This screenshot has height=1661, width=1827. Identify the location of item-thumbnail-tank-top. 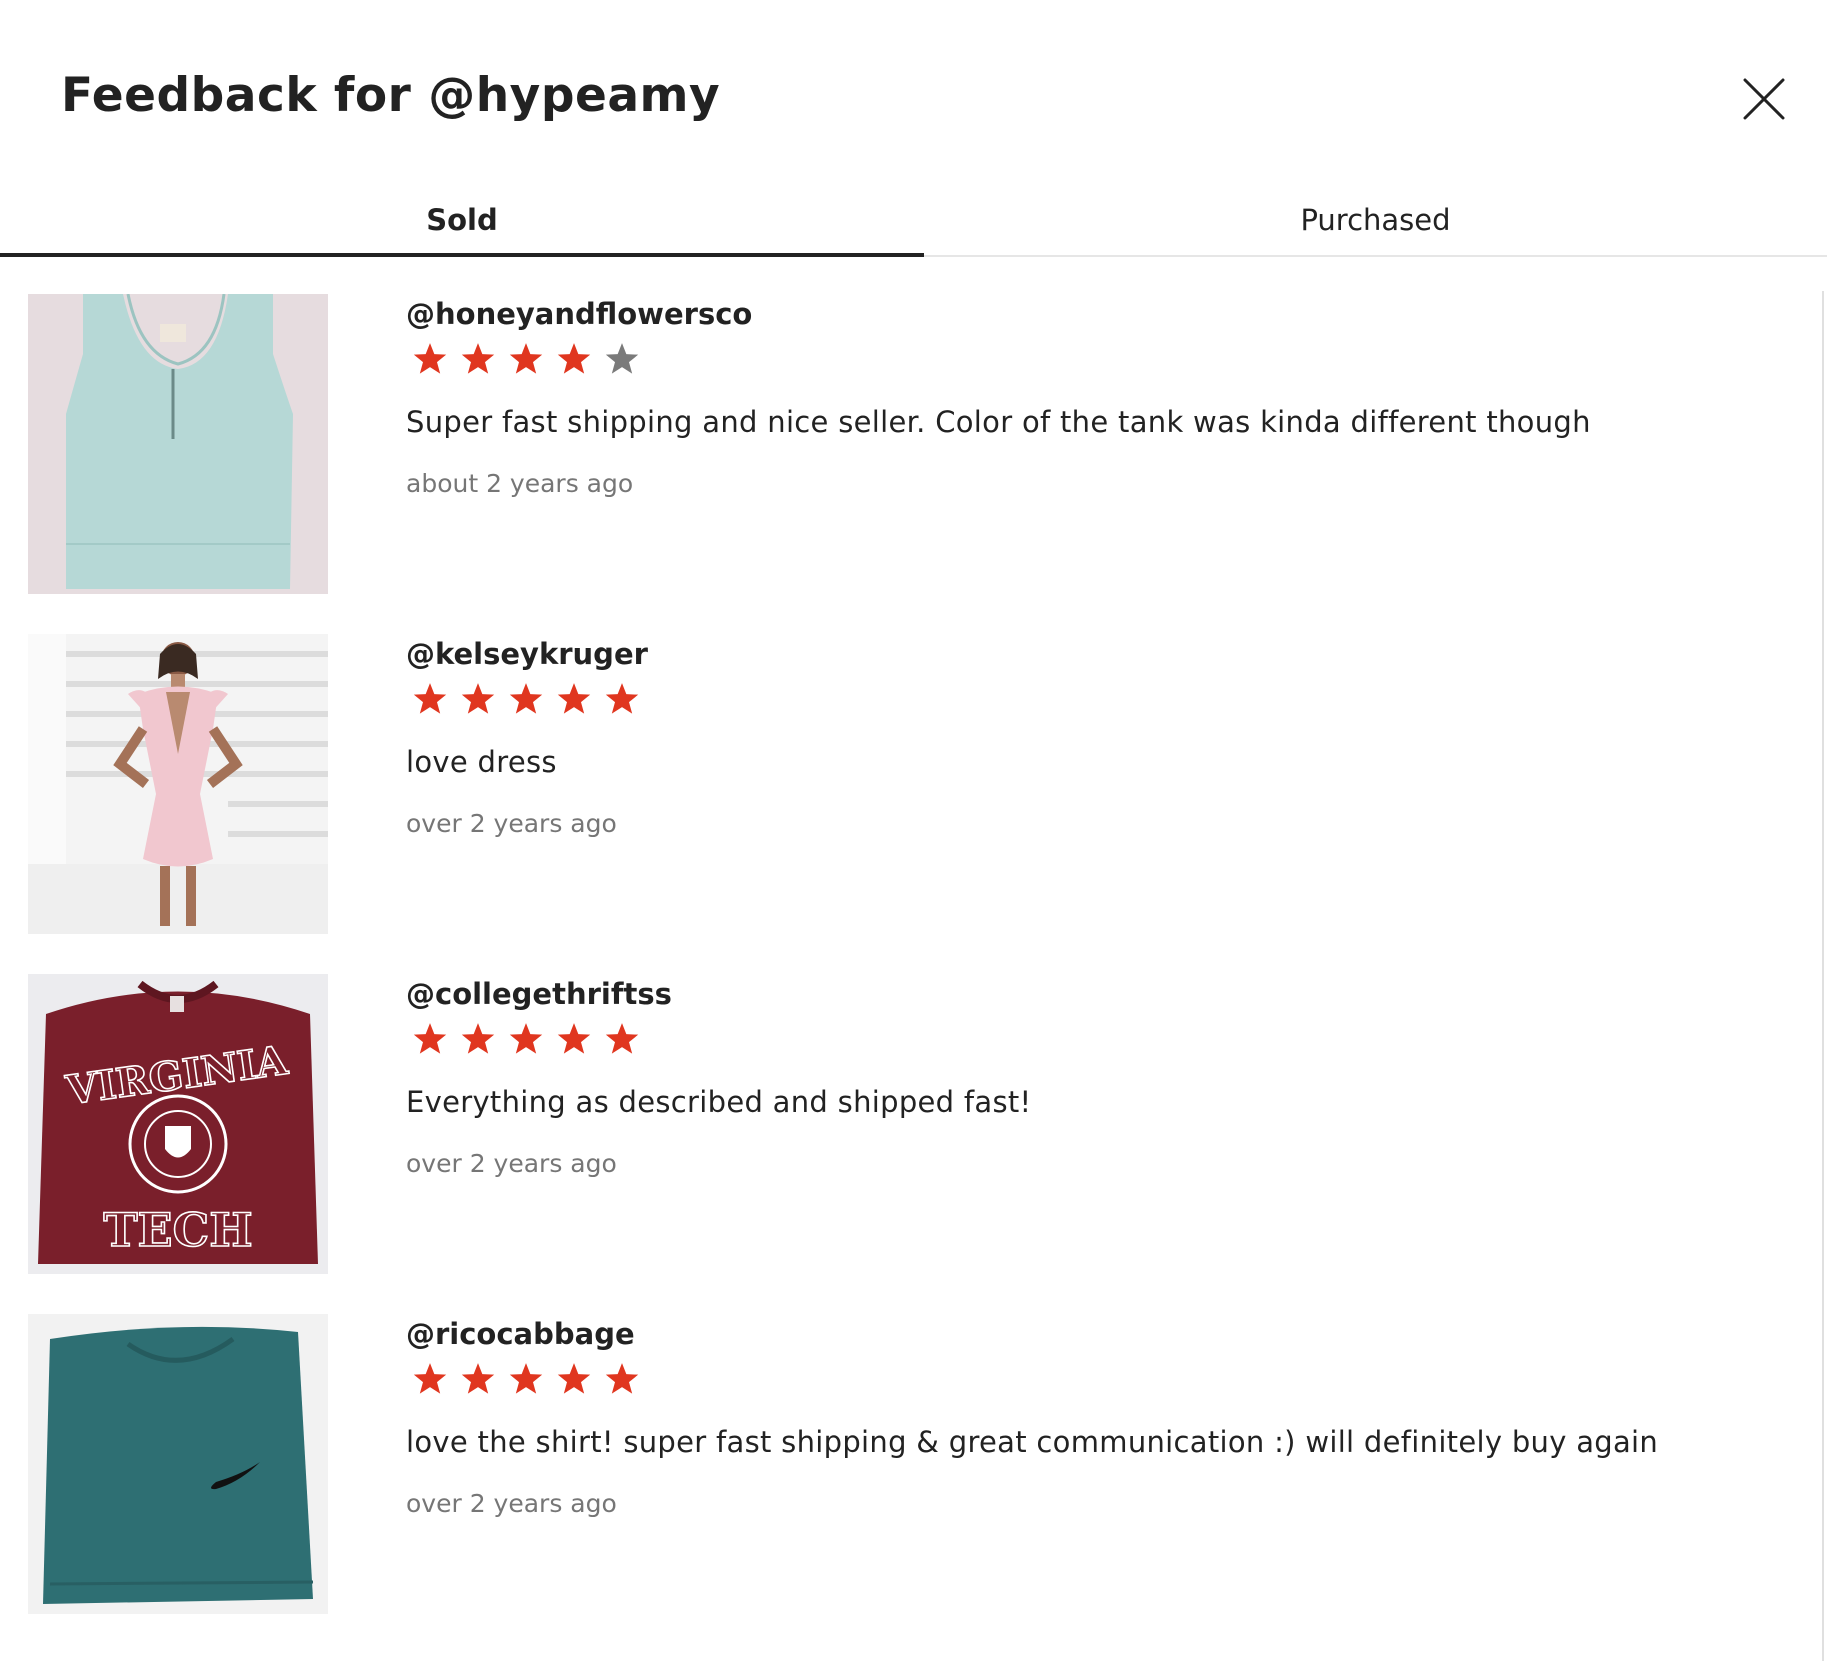
(178, 444).